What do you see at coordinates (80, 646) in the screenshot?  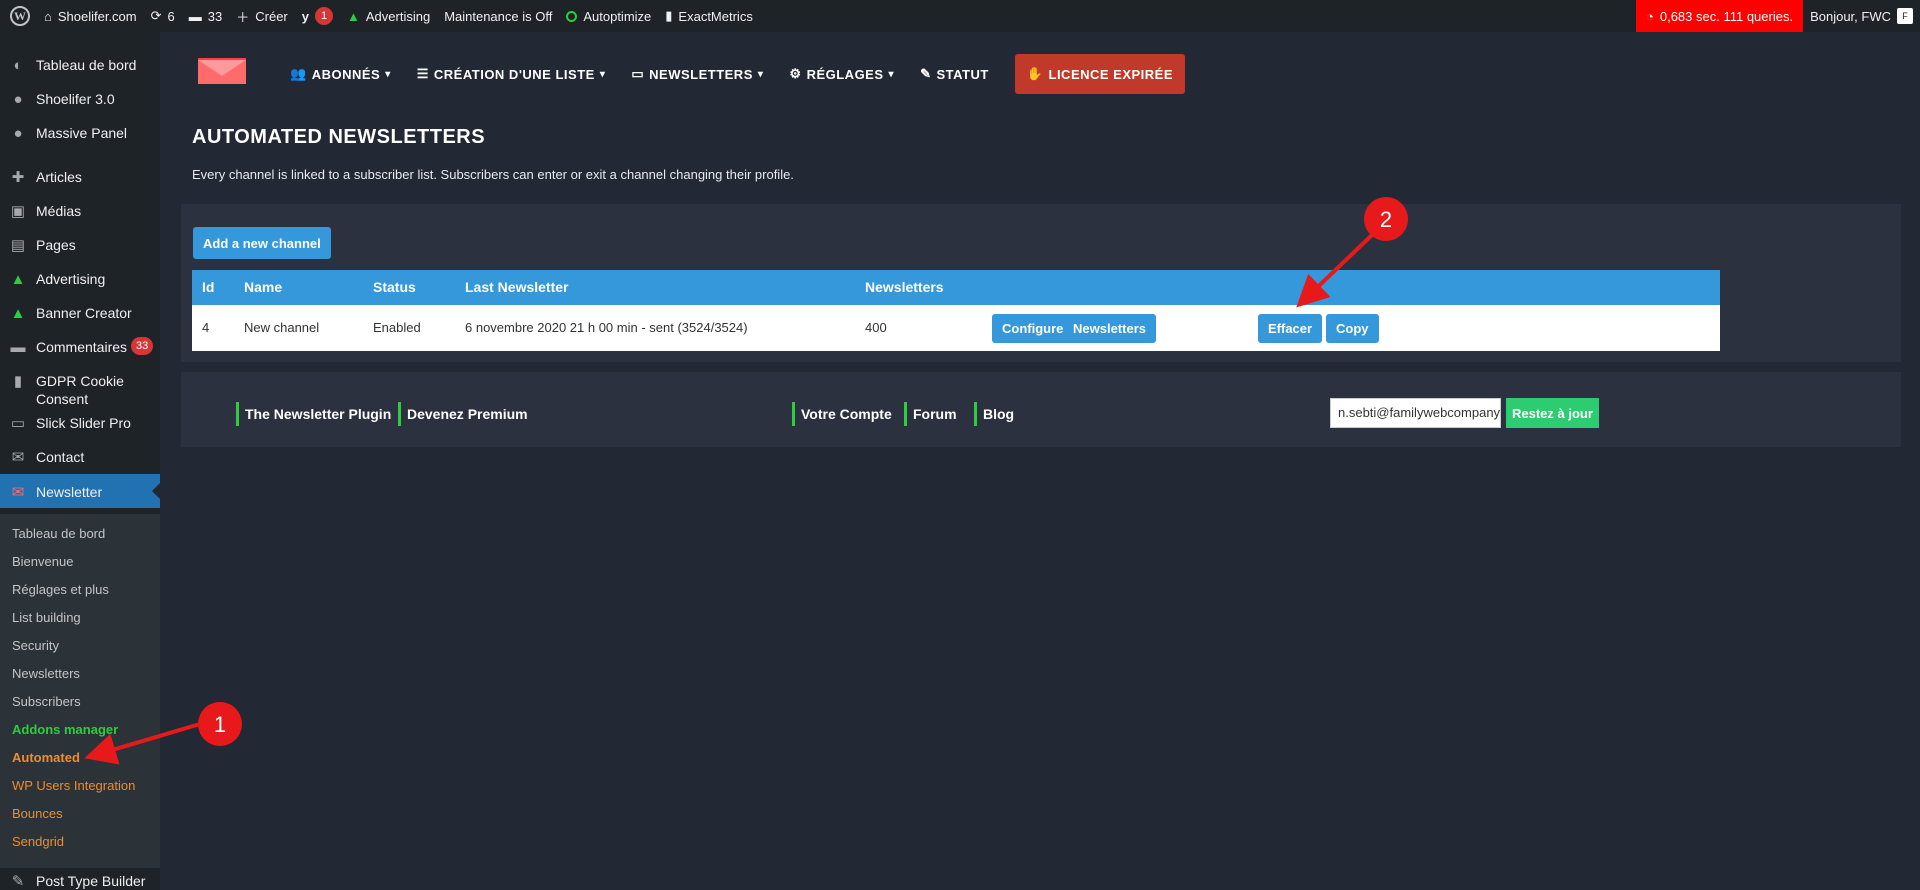 I see `submenu-item-security: Security` at bounding box center [80, 646].